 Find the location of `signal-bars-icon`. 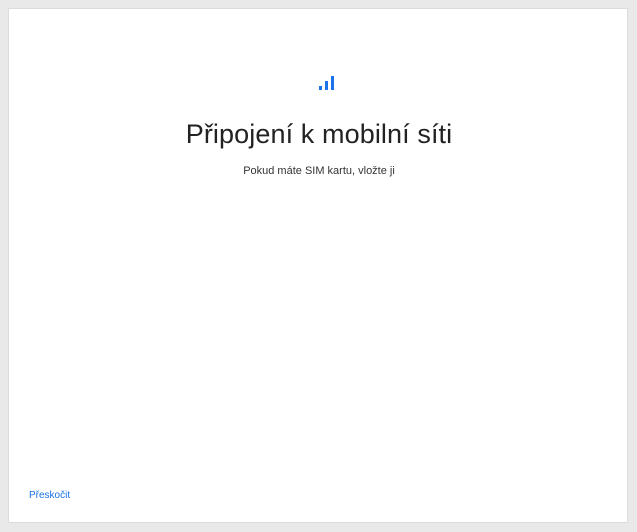

signal-bars-icon is located at coordinates (327, 83).